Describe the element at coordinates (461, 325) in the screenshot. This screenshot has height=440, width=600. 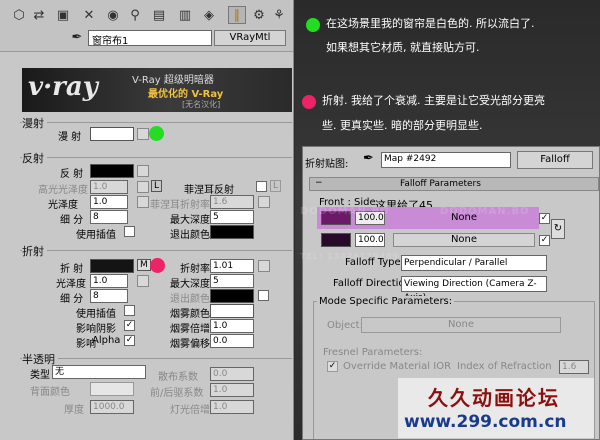
I see `object-picker-button: None` at that location.